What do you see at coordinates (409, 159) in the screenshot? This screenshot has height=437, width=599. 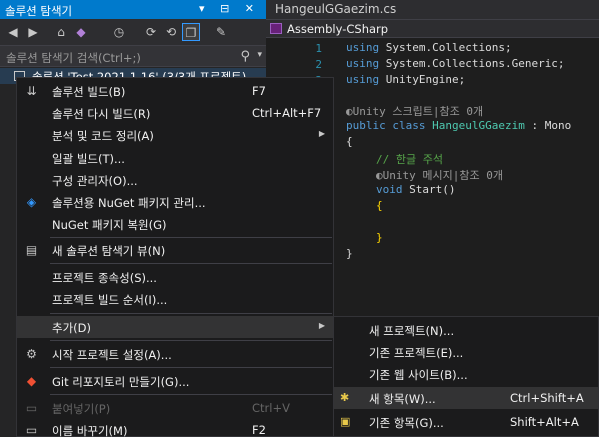 I see `code-comment: // 한글 주석` at bounding box center [409, 159].